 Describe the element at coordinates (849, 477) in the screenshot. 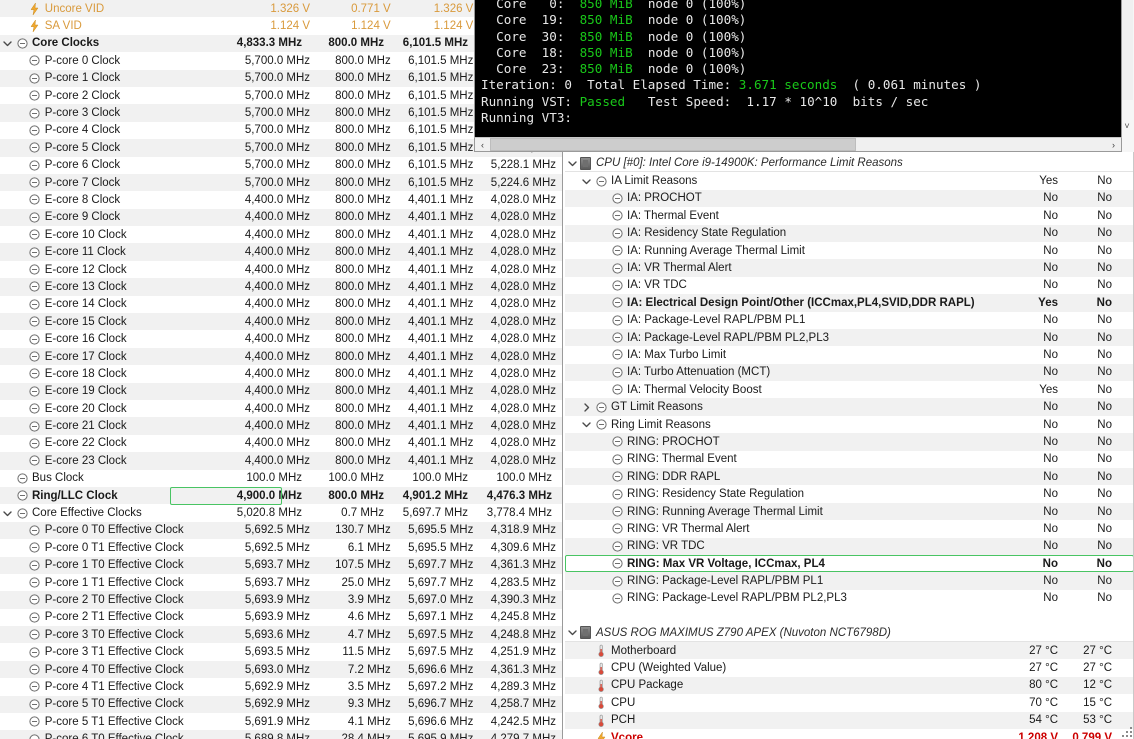

I see `table-row: RING: DDR RAPL No No` at that location.